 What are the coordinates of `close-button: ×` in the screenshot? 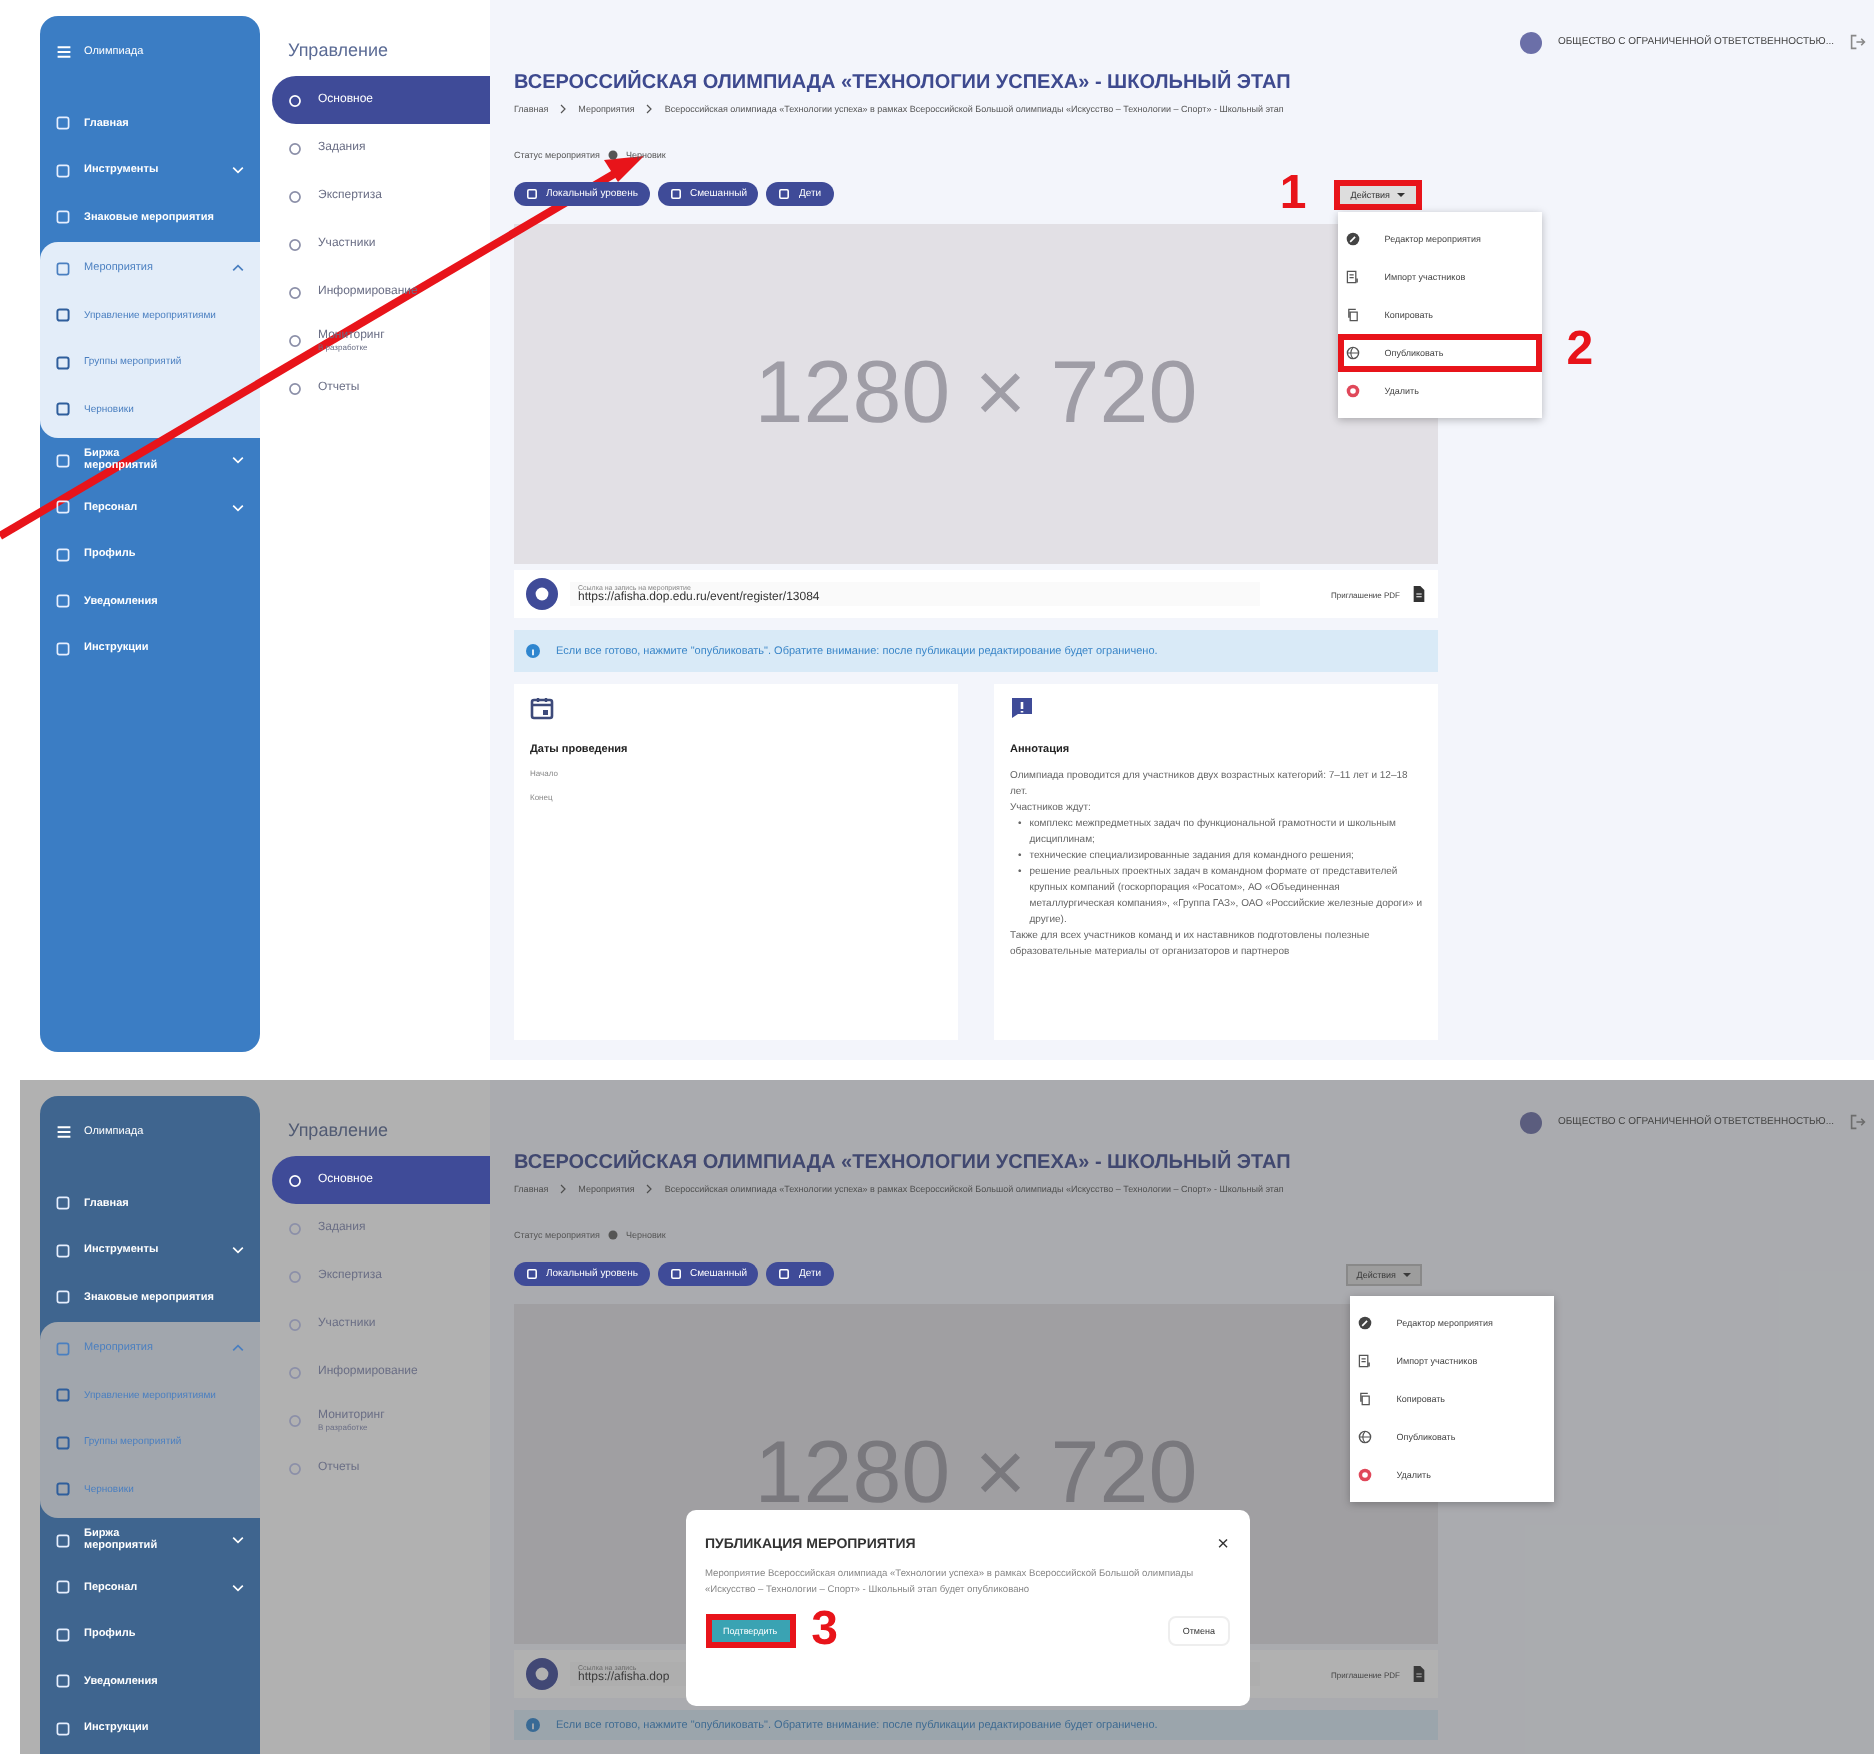 It's located at (1223, 1545).